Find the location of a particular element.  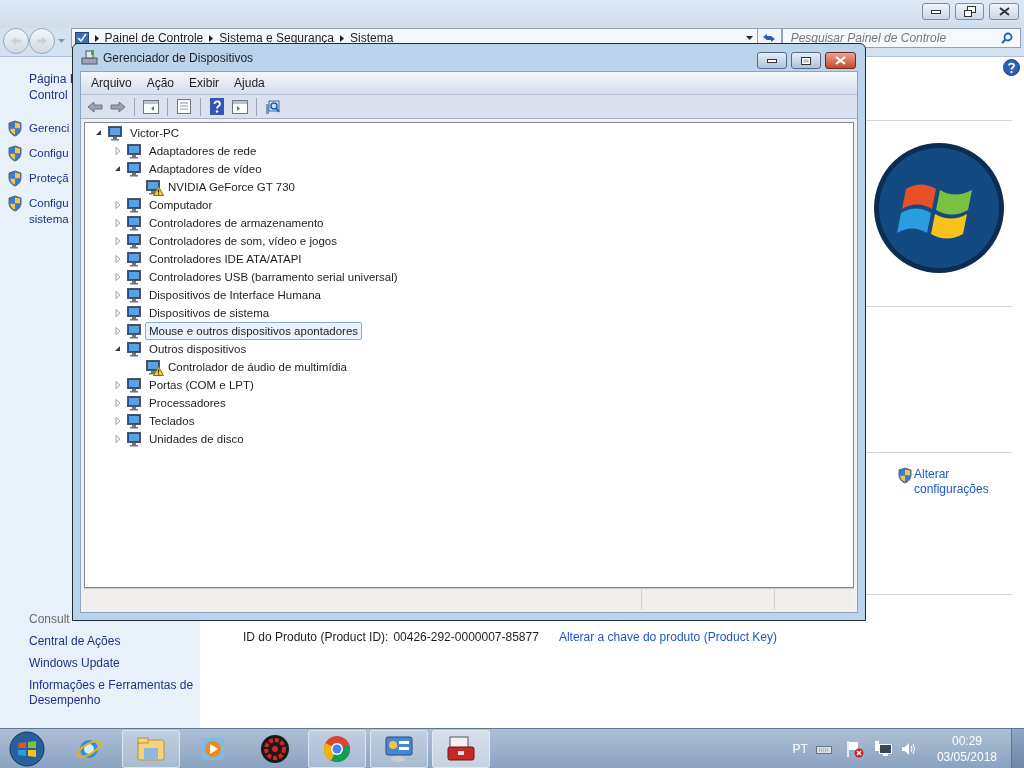

tree-item: Teclados is located at coordinates (172, 421).